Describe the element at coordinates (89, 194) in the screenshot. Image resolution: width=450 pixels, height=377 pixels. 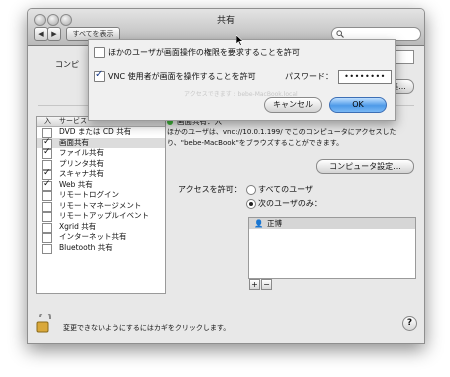
I see `service-label: リモートログイン` at that location.